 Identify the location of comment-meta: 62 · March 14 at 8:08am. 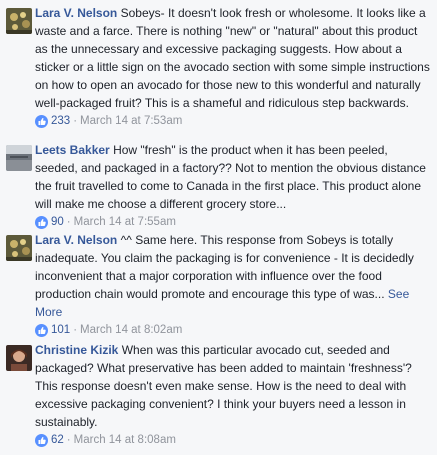
(233, 440).